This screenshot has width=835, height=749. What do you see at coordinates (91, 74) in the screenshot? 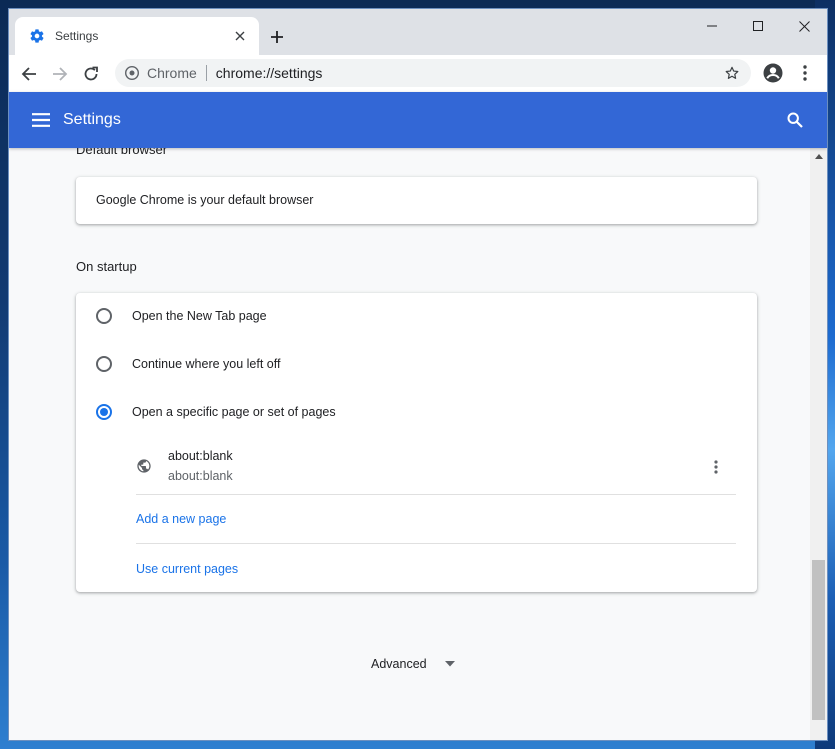
I see `reload-icon` at bounding box center [91, 74].